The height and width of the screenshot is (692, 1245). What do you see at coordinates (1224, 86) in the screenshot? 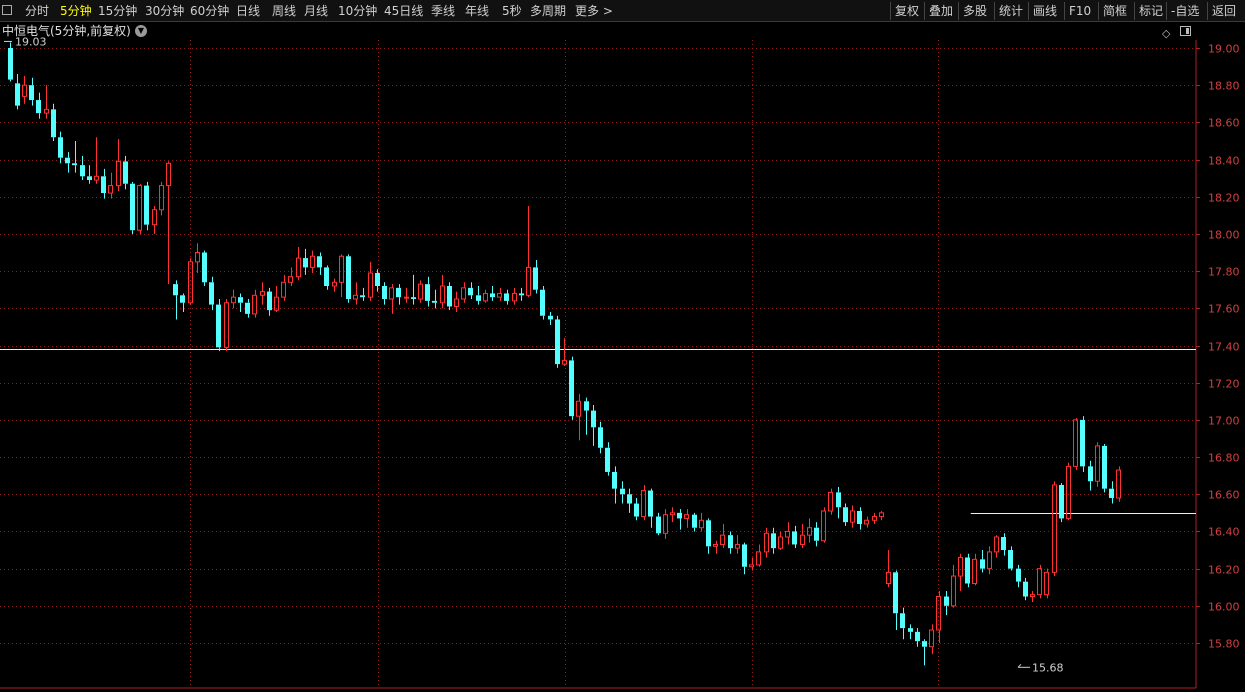
I see `y-tick-label: 18.80` at bounding box center [1224, 86].